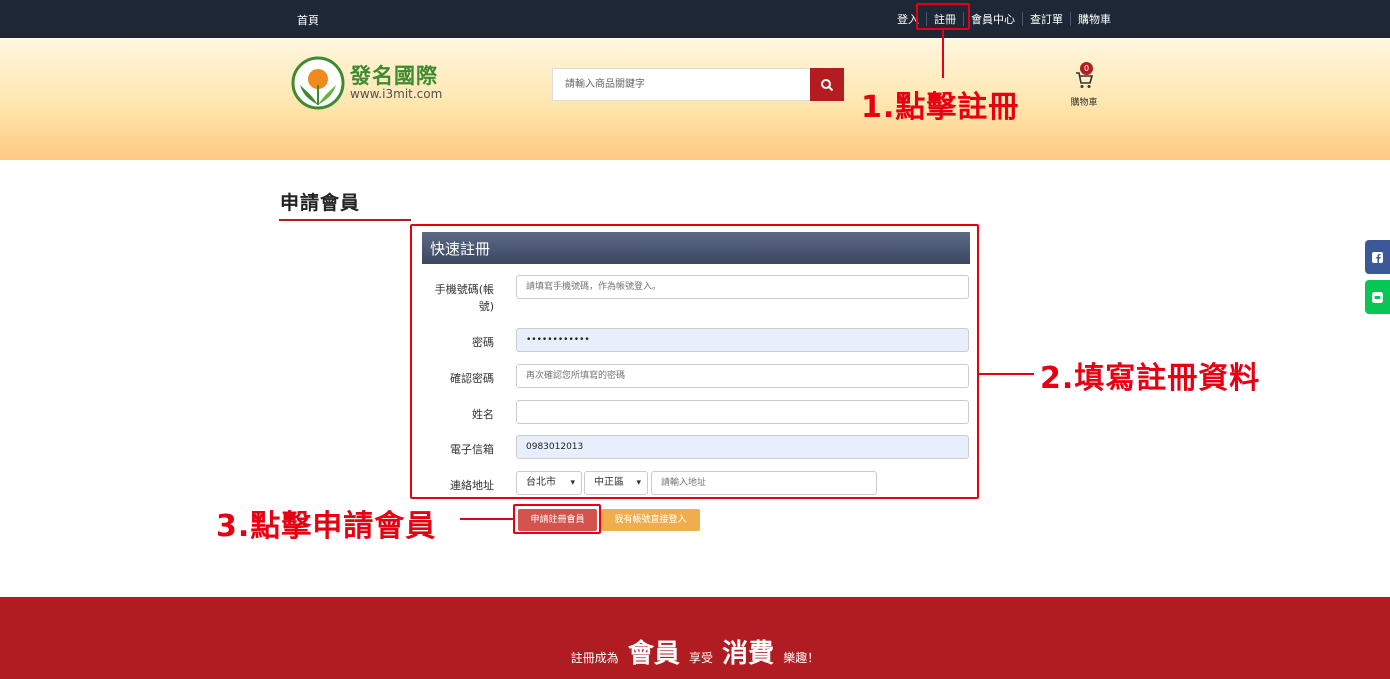 The width and height of the screenshot is (1390, 679). Describe the element at coordinates (940, 107) in the screenshot. I see `annotation-step1: 1.點擊註冊` at that location.